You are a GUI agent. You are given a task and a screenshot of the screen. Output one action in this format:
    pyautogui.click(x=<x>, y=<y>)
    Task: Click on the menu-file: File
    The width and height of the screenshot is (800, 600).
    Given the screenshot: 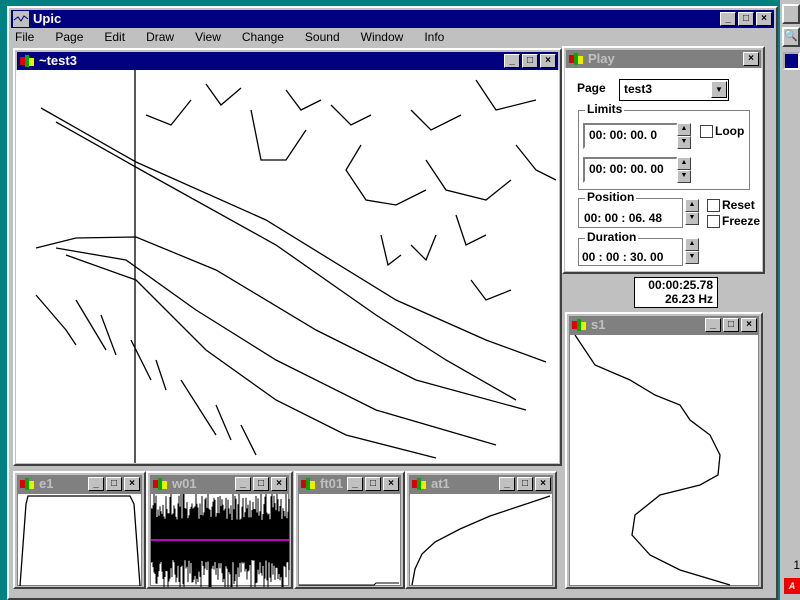 What is the action you would take?
    pyautogui.click(x=24, y=37)
    